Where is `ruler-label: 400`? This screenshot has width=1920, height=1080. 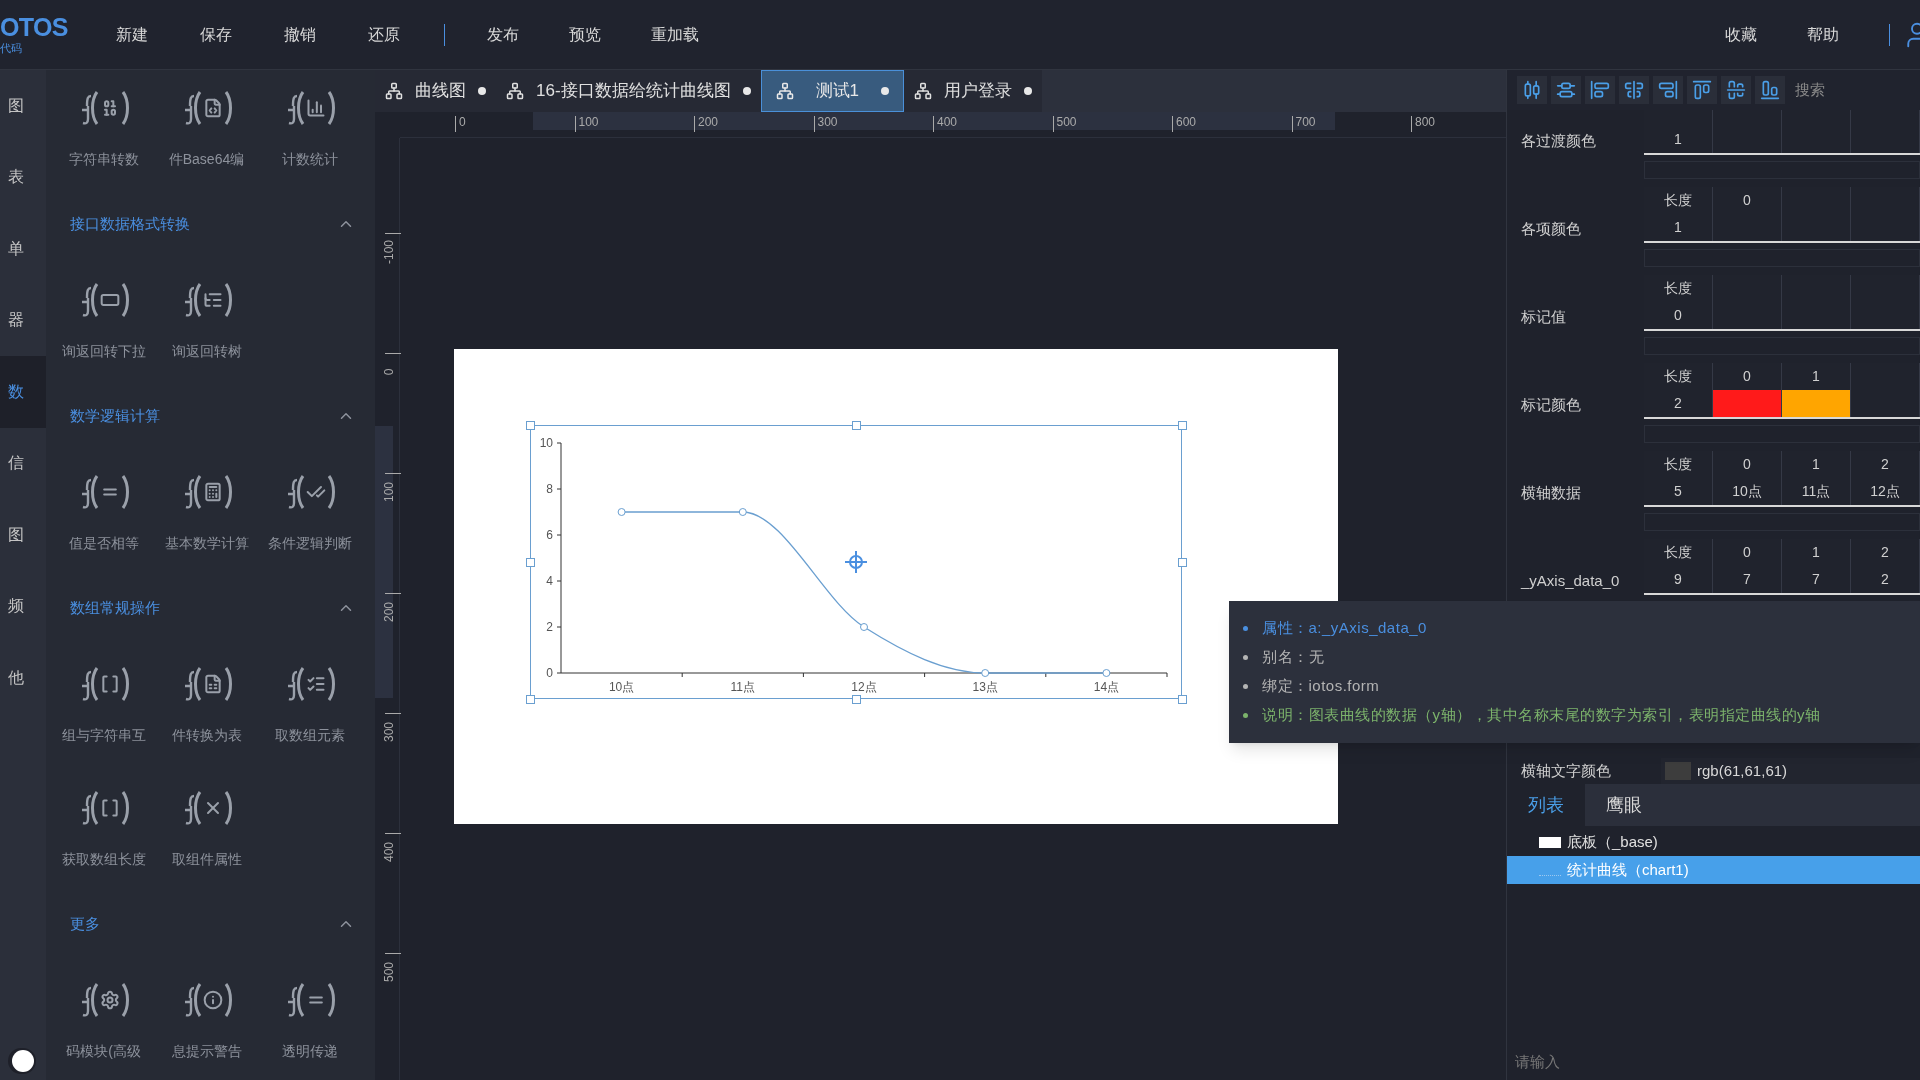
ruler-label: 400 is located at coordinates (389, 852).